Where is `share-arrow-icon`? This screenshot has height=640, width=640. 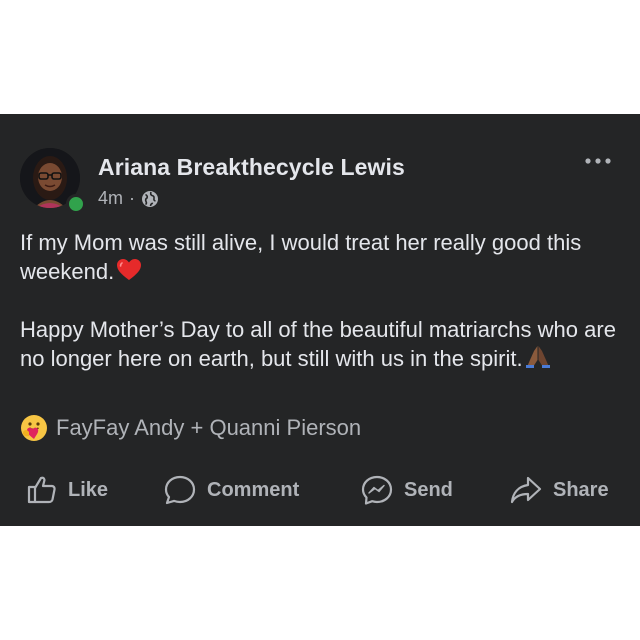 share-arrow-icon is located at coordinates (526, 490).